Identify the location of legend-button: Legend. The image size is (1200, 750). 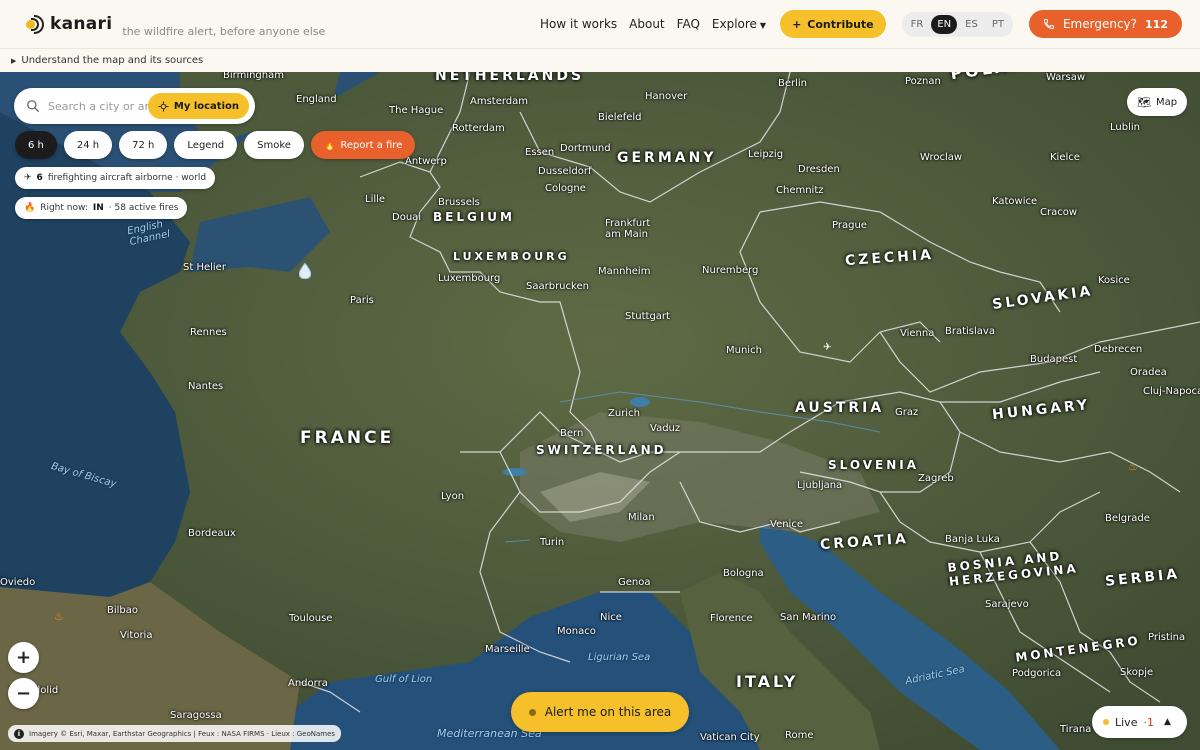
(206, 145).